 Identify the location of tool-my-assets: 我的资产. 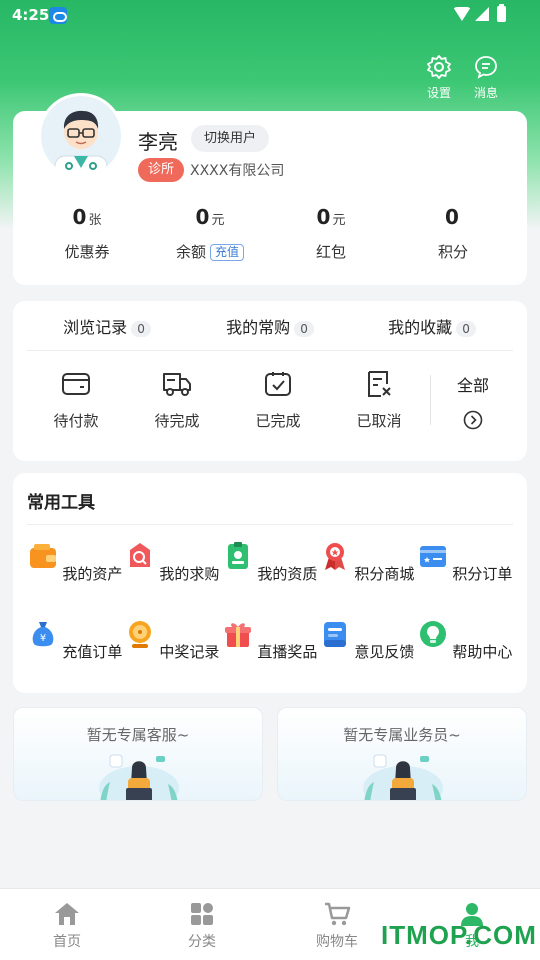
(75, 562).